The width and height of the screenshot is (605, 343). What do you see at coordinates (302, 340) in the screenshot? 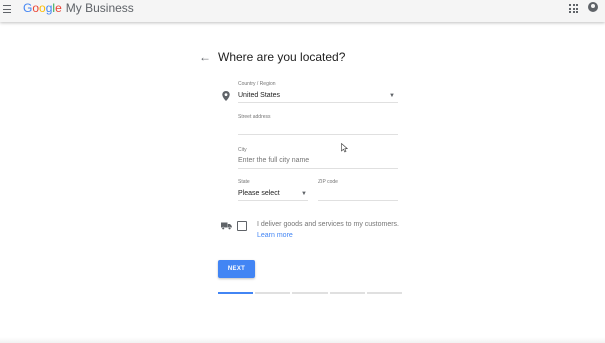
I see `bottom-edge-shade` at bounding box center [302, 340].